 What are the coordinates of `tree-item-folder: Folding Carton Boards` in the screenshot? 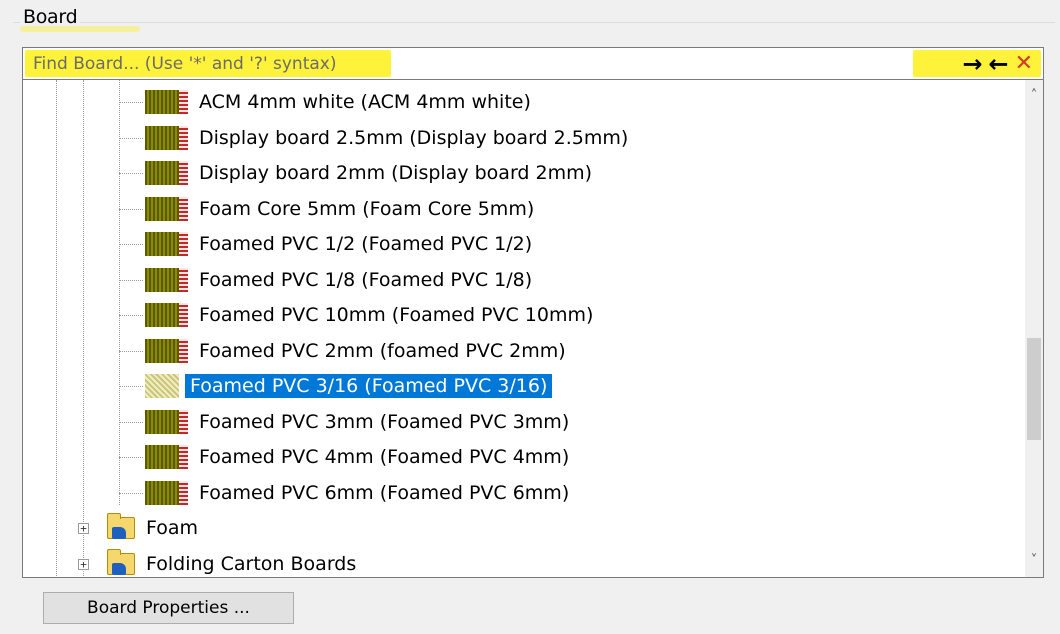 It's located at (234, 563).